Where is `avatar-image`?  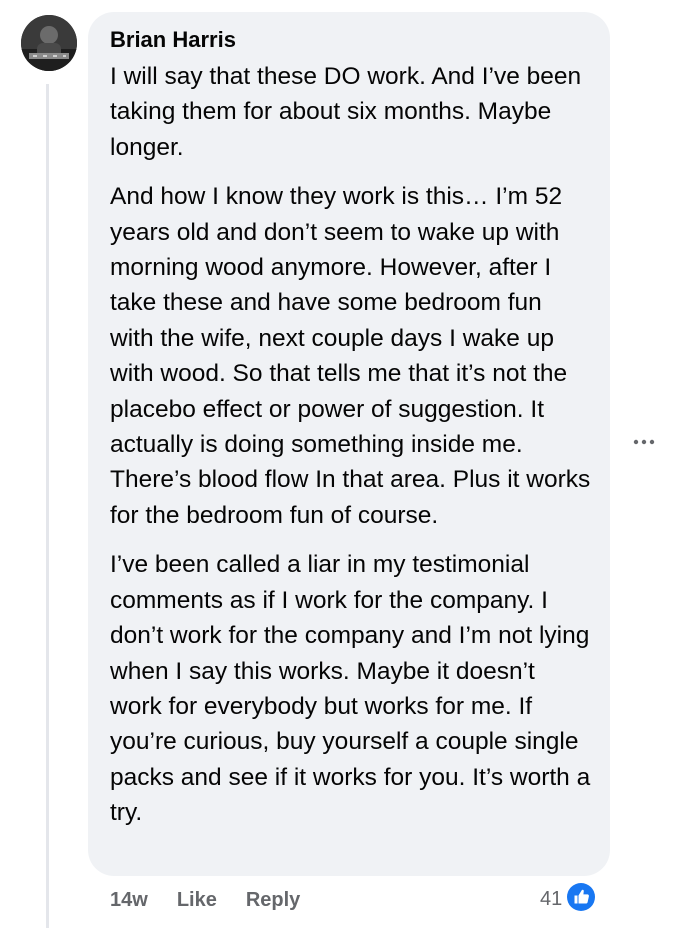 avatar-image is located at coordinates (49, 43).